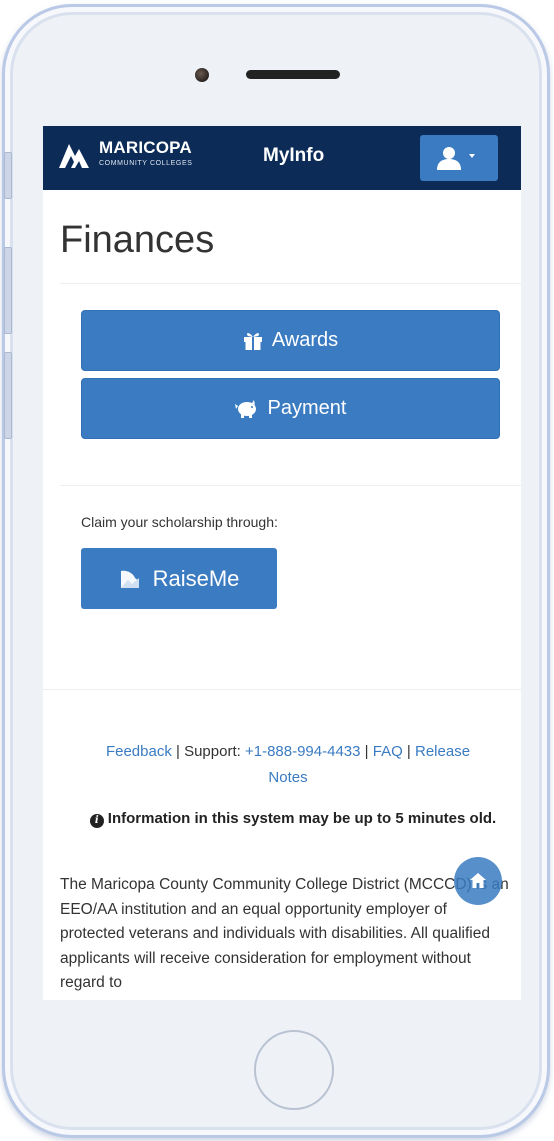 This screenshot has height=1141, width=554. What do you see at coordinates (303, 751) in the screenshot?
I see `support-phone-link: +1-888-994-4433` at bounding box center [303, 751].